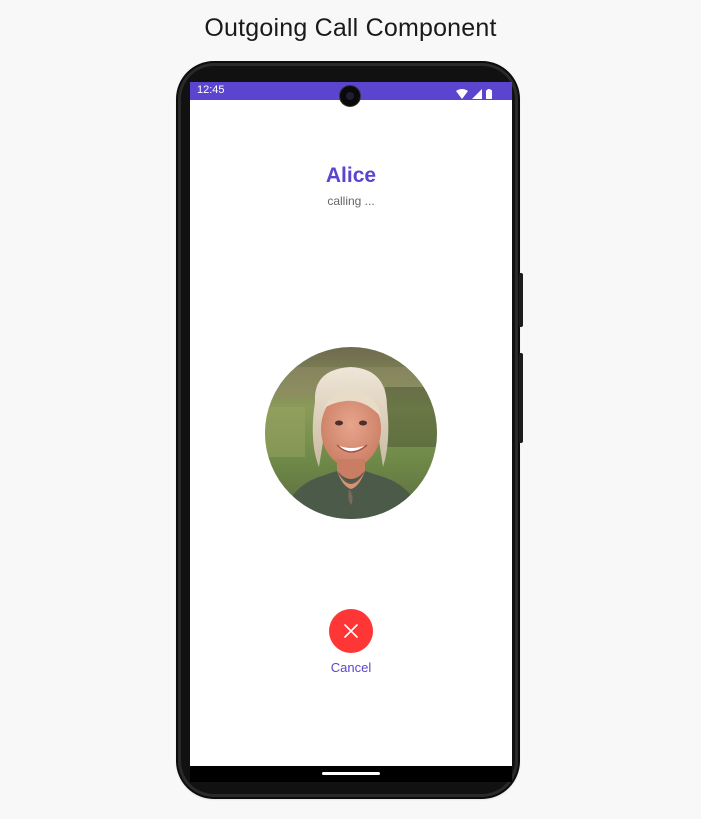 The width and height of the screenshot is (701, 819). I want to click on cancel-label: Cancel, so click(351, 667).